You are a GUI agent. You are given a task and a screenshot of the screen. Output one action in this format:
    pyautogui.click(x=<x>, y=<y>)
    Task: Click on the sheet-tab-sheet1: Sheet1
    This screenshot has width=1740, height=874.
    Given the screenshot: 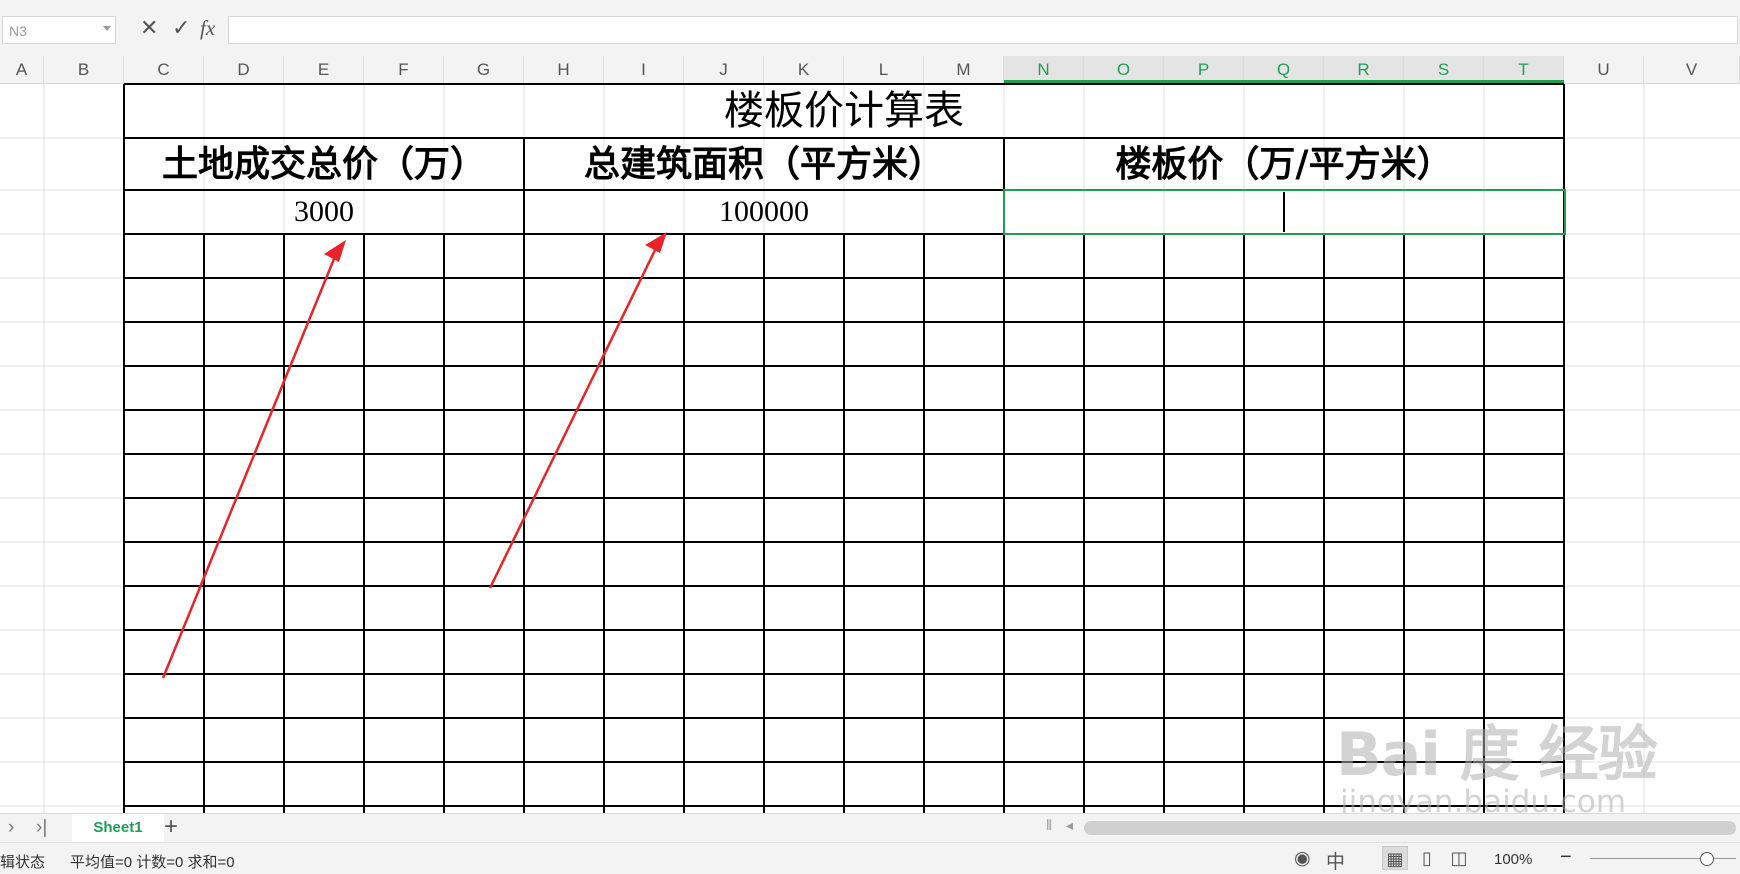 What is the action you would take?
    pyautogui.click(x=118, y=828)
    